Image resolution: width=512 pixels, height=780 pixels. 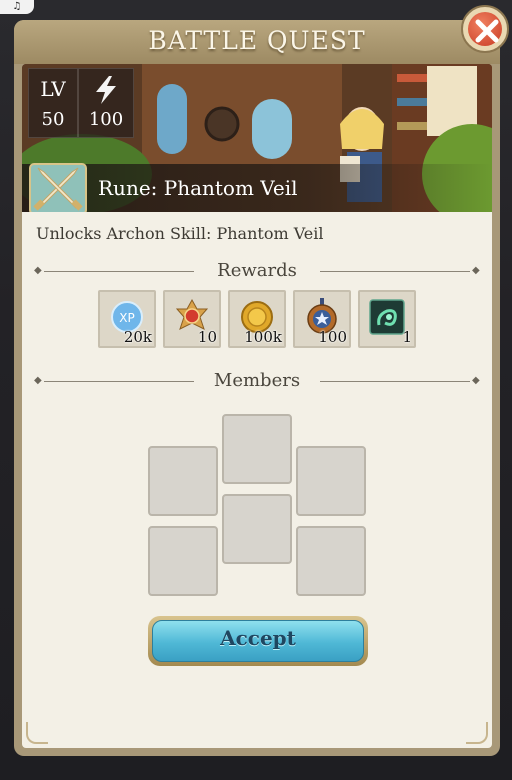 What do you see at coordinates (198, 188) in the screenshot?
I see `rune-name: Rune: Phantom Veil` at bounding box center [198, 188].